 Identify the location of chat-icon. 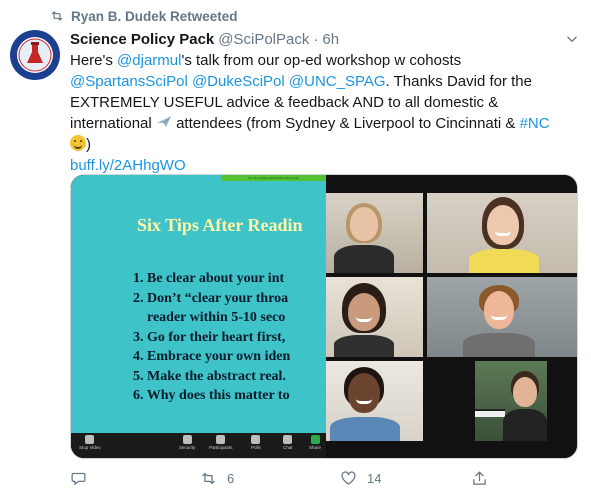
(288, 439).